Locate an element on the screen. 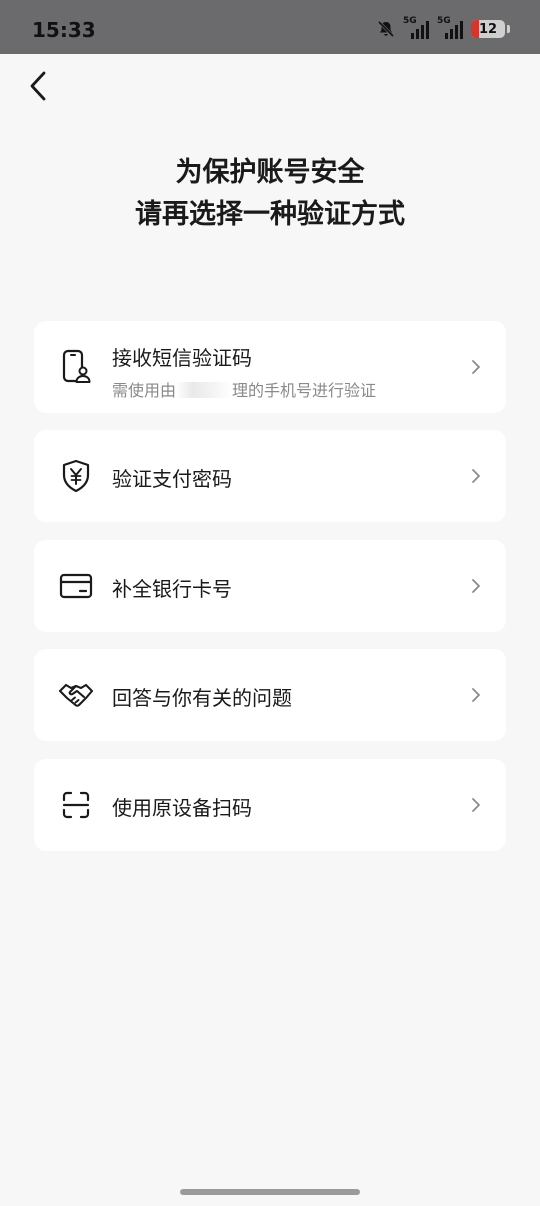  option-security-questions: 回答与你有关的问题 is located at coordinates (270, 695).